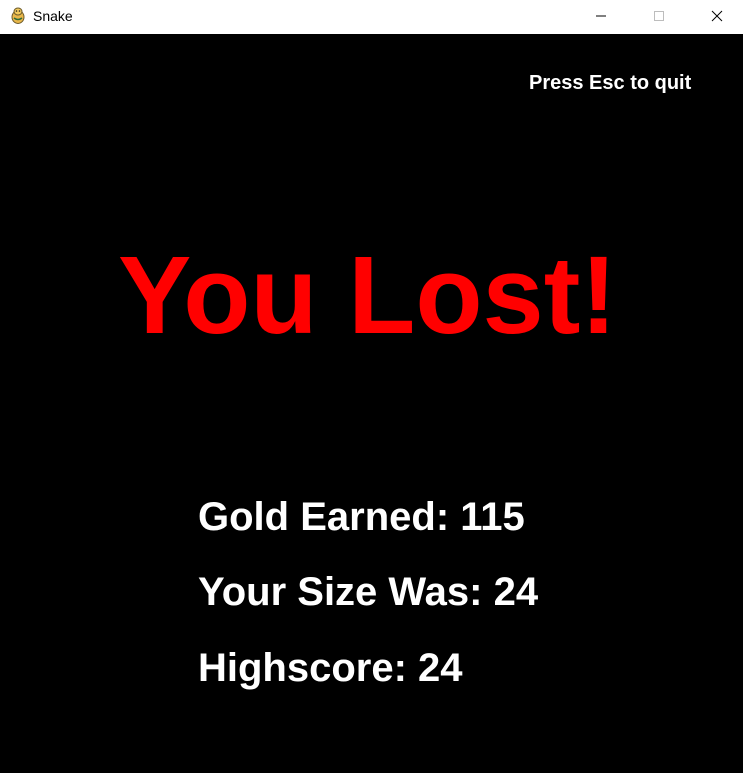  What do you see at coordinates (371, 17) in the screenshot?
I see `title-bar: Snake` at bounding box center [371, 17].